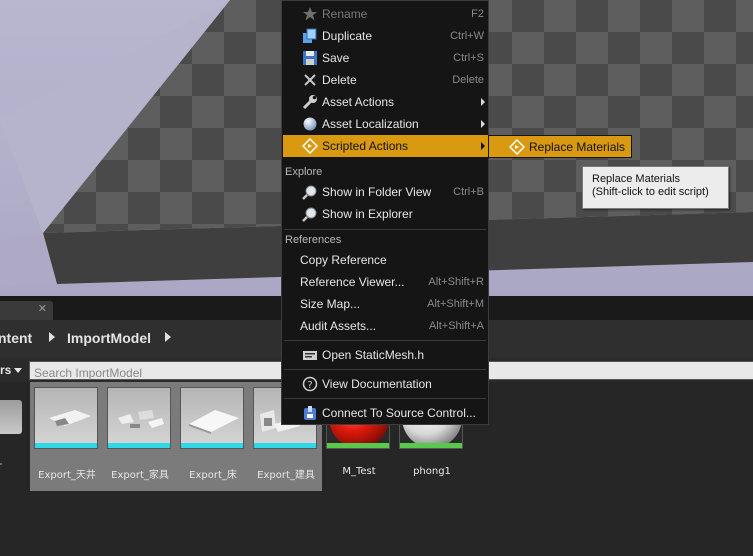 The image size is (753, 556). I want to click on asset-name: Export_天井, so click(67, 475).